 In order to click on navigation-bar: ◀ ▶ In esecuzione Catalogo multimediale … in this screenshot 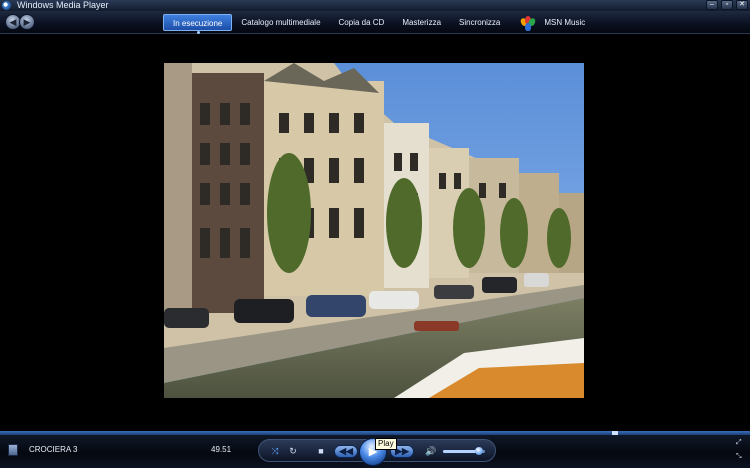, I will do `click(375, 22)`.